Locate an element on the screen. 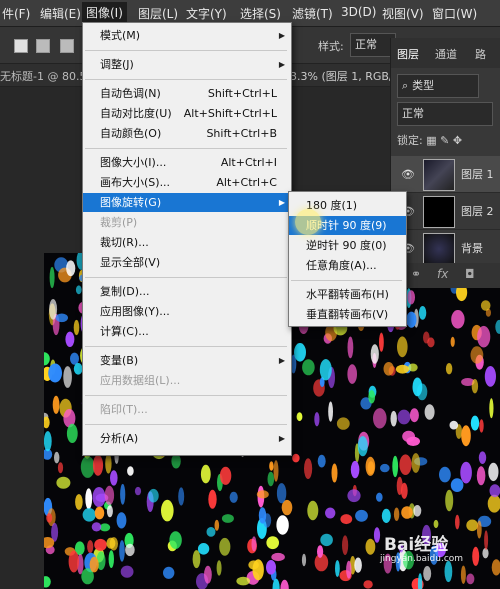 This screenshot has width=500, height=589. lock-paint-icon: ✎ is located at coordinates (446, 140).